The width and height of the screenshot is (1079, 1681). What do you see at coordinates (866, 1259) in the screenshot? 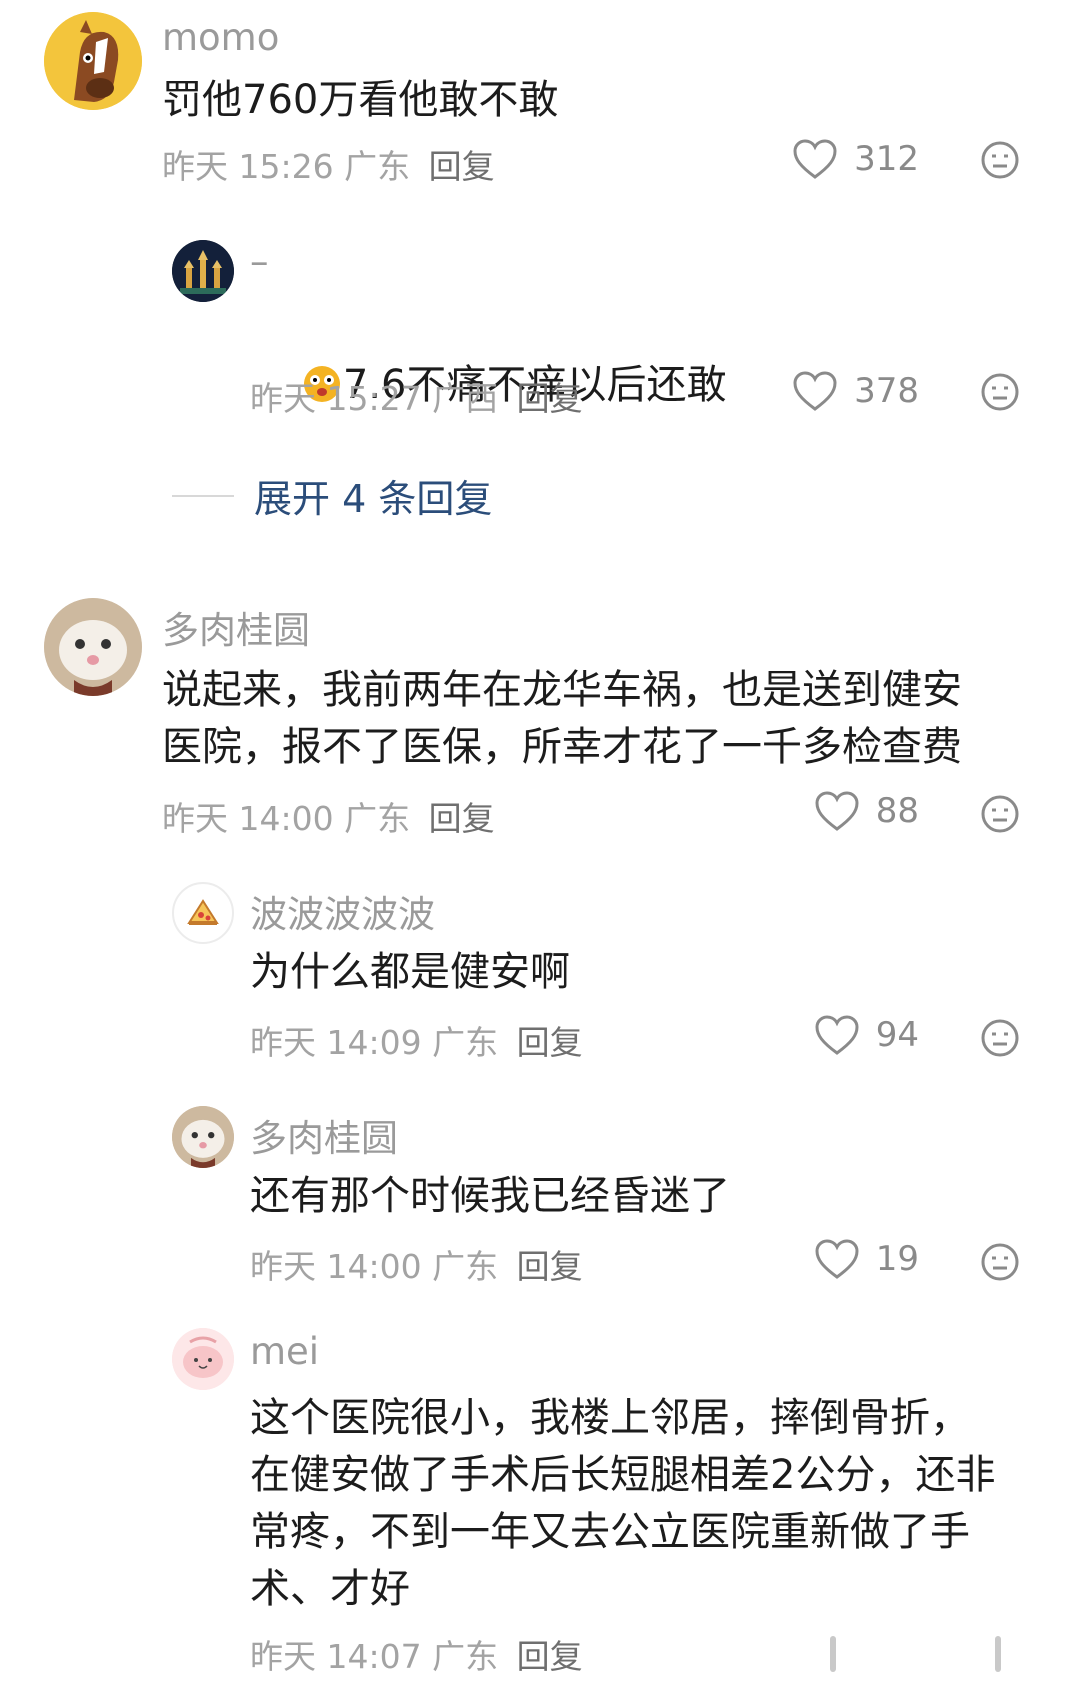
I see `like-button: 19` at bounding box center [866, 1259].